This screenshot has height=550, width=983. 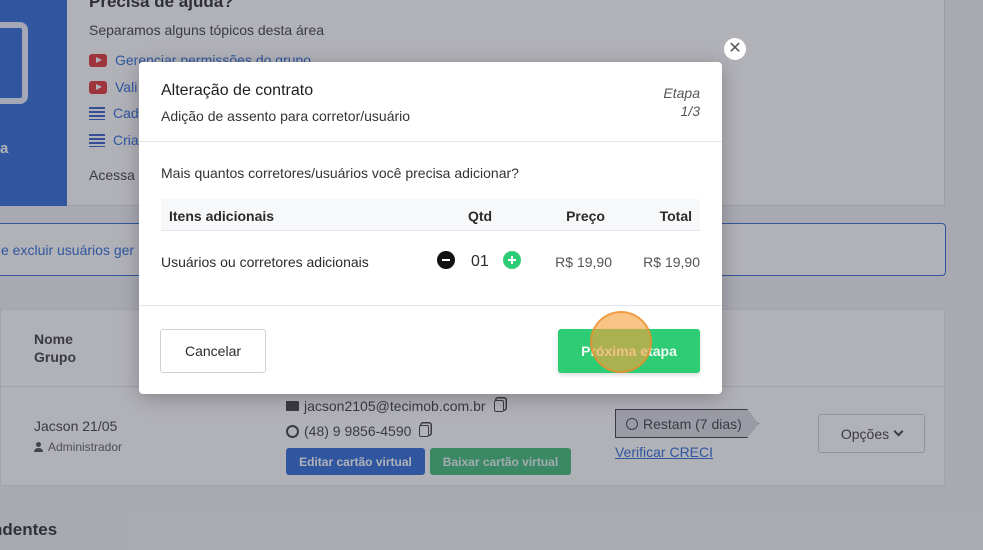 I want to click on cancel-button: Cancelar, so click(x=213, y=351).